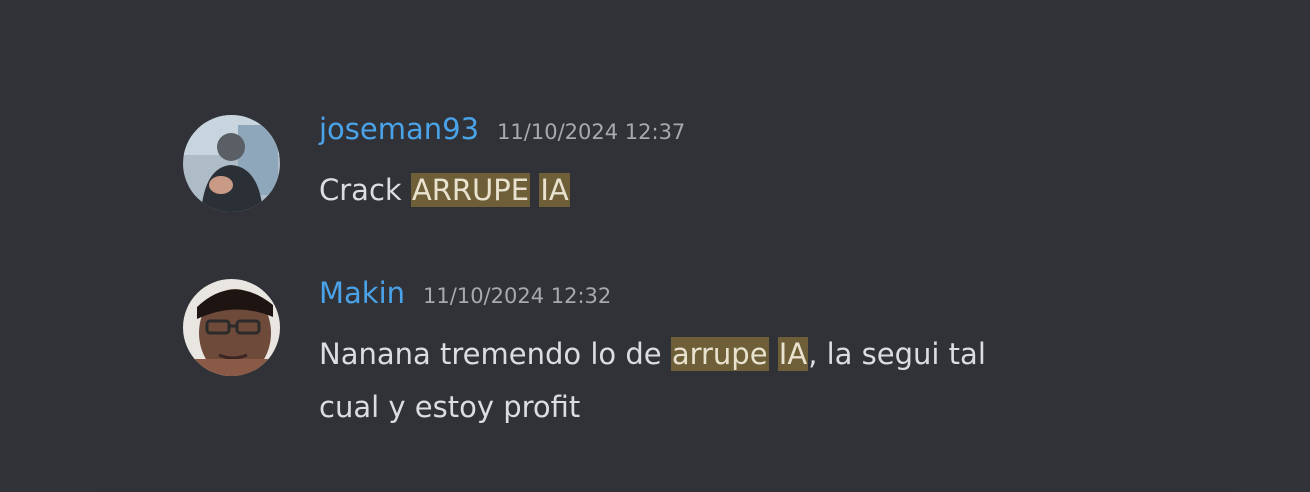 This screenshot has height=492, width=1310. Describe the element at coordinates (679, 190) in the screenshot. I see `message-content: Crack ARRUPE IA` at that location.